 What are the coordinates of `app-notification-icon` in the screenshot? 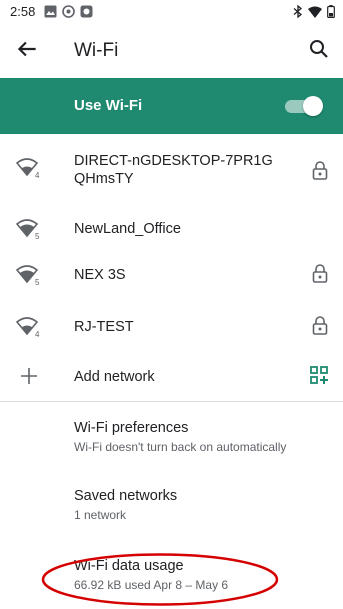 It's located at (86, 11).